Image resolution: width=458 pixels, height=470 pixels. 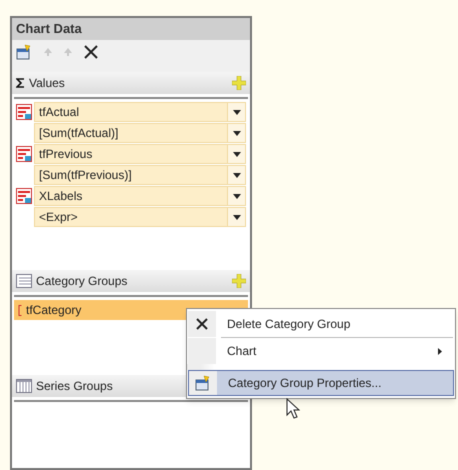 I want to click on sigma-icon, so click(x=20, y=83).